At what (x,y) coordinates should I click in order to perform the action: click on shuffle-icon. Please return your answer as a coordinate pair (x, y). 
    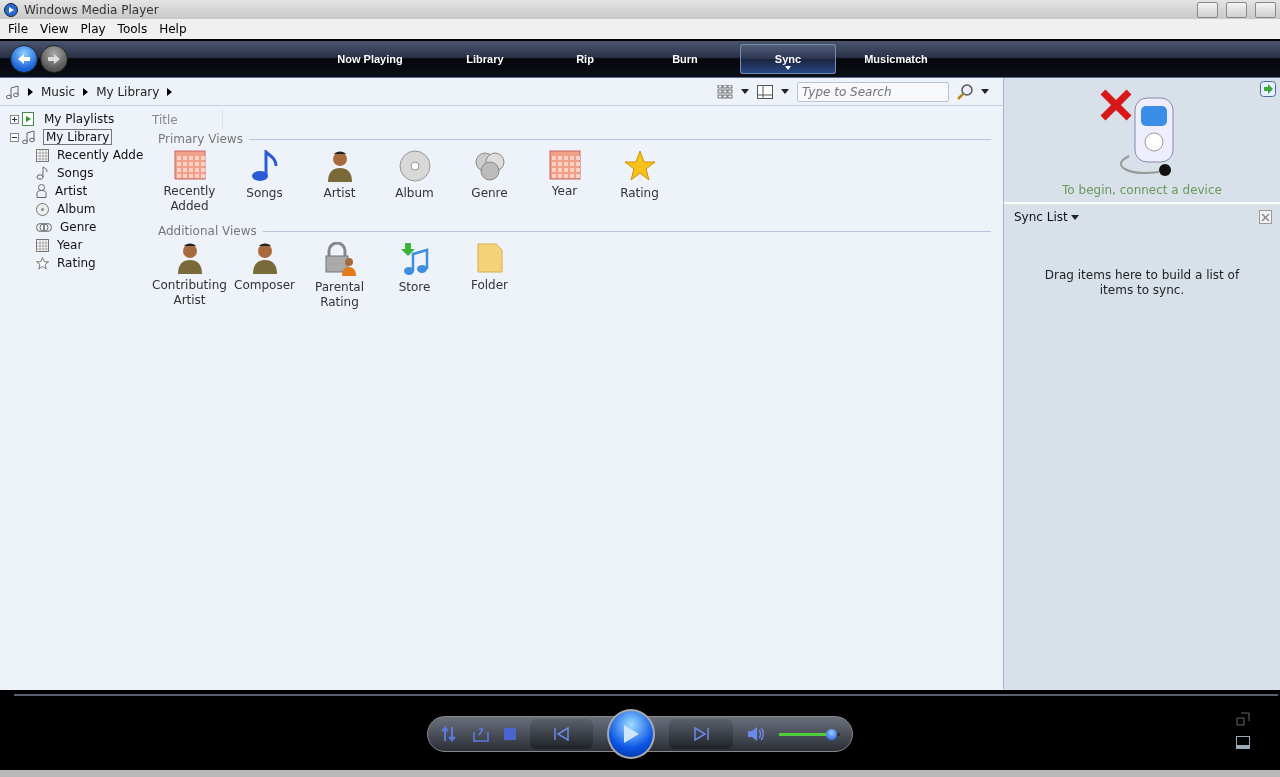
    Looking at the image, I should click on (449, 734).